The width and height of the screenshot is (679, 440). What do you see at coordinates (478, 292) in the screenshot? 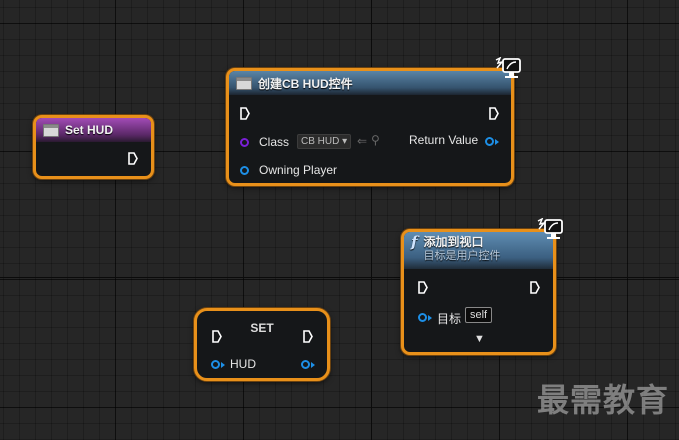
I see `node-add-to-viewport: f 添加到视口 目标是用户控件 目标 self ▼` at bounding box center [478, 292].